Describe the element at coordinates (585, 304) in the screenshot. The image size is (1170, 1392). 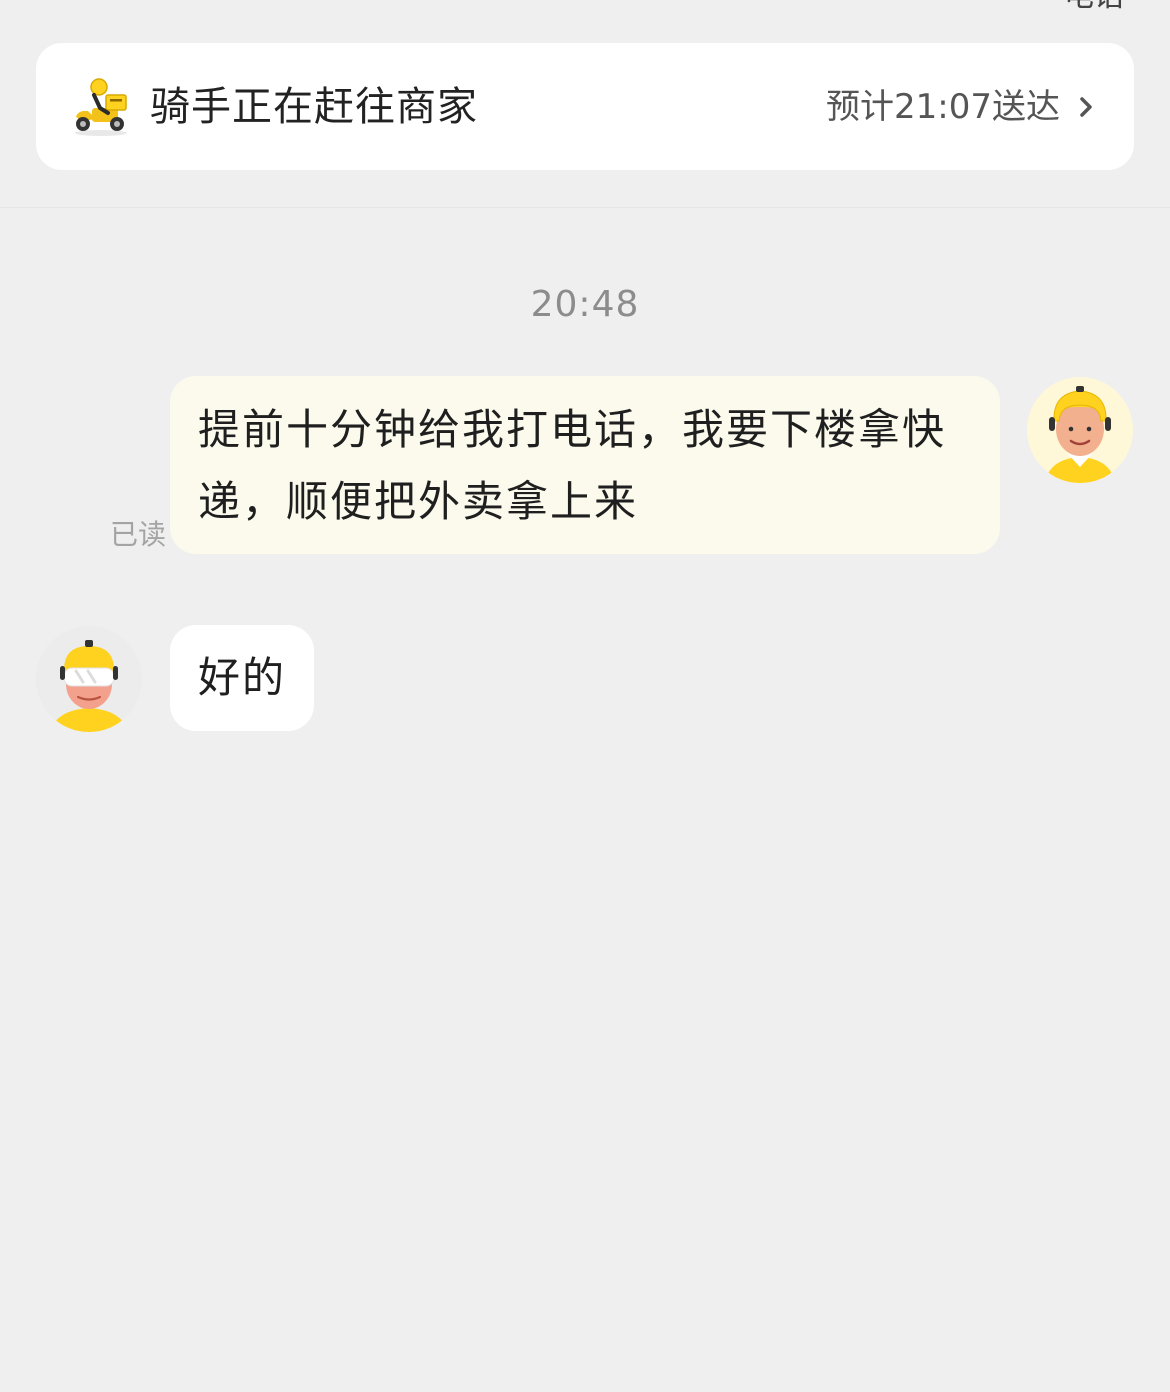
I see `chat-timestamp: 20:48` at that location.